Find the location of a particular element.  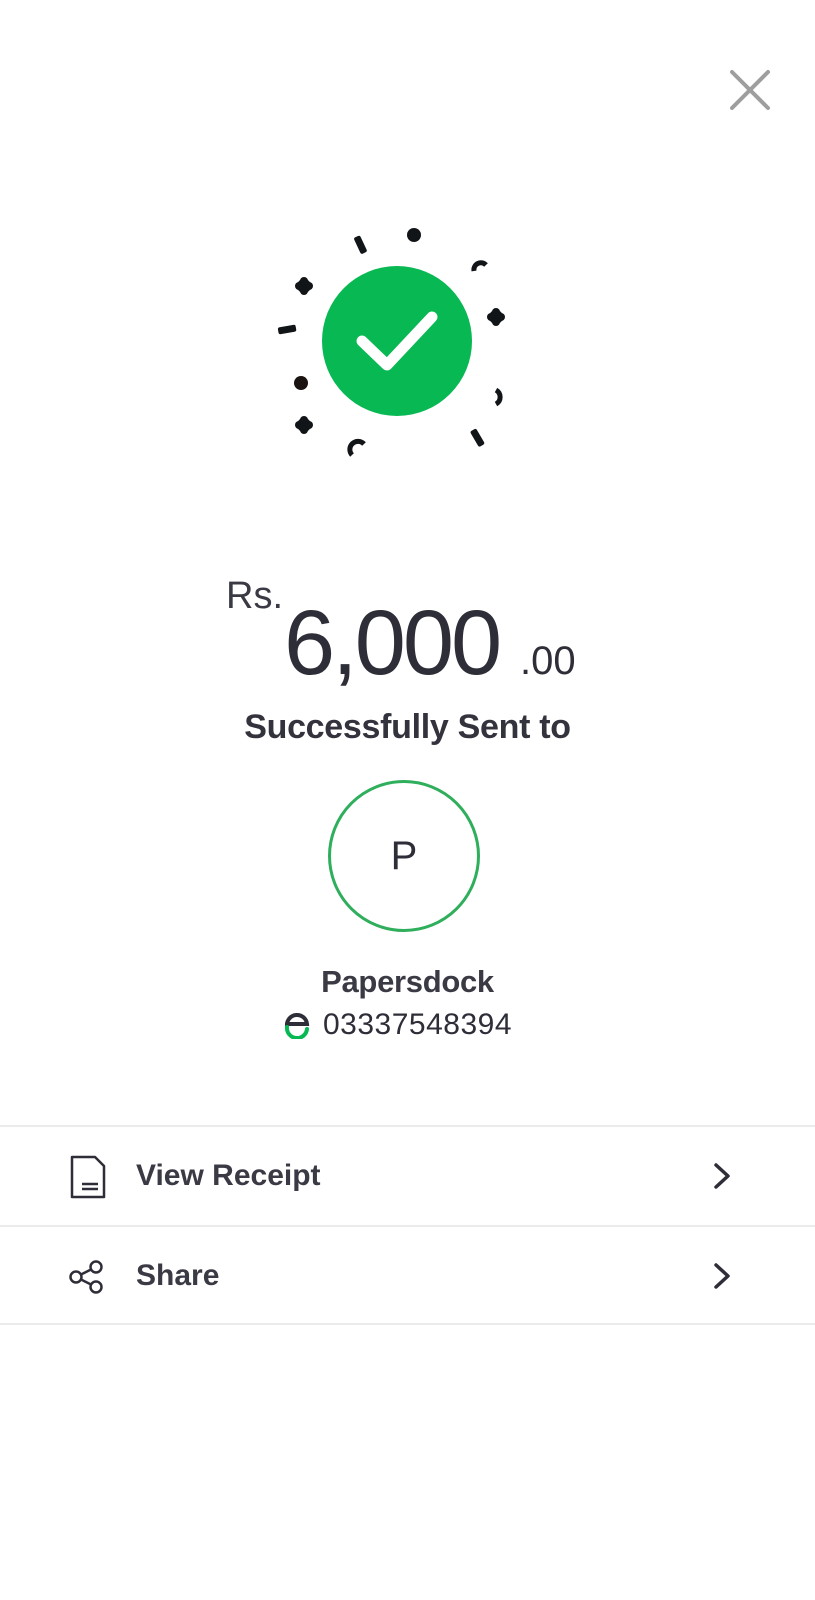

action-list: View Receipt Share is located at coordinates (407, 1225).